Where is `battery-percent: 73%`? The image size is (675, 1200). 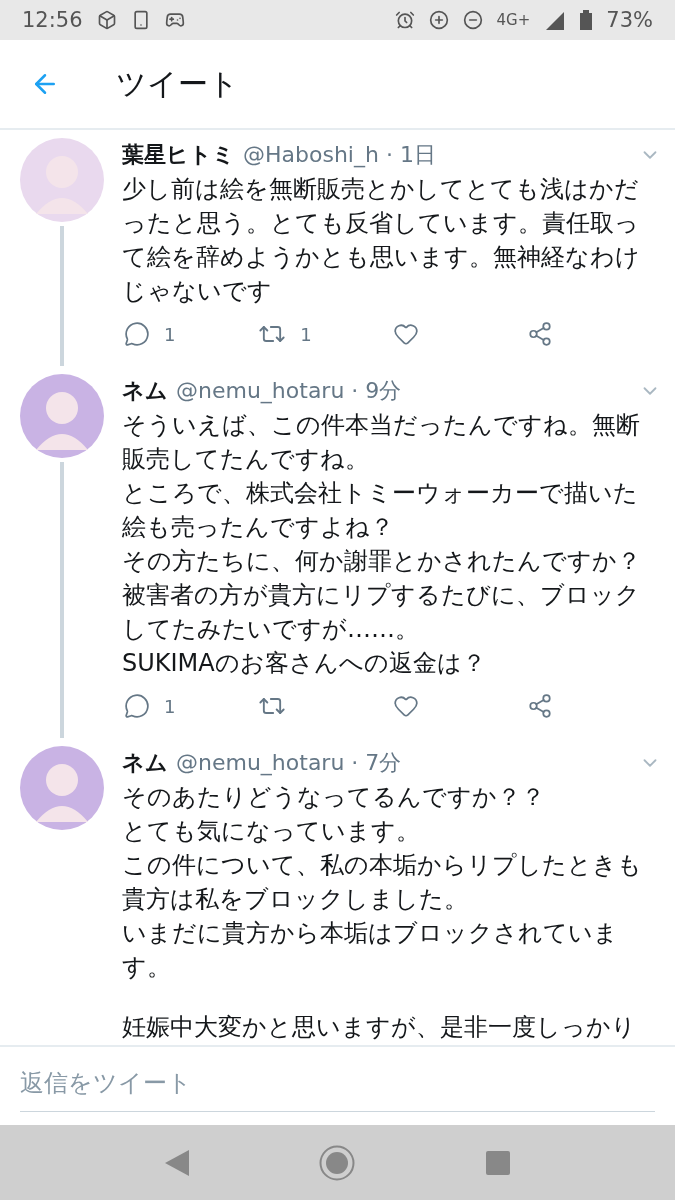 battery-percent: 73% is located at coordinates (629, 20).